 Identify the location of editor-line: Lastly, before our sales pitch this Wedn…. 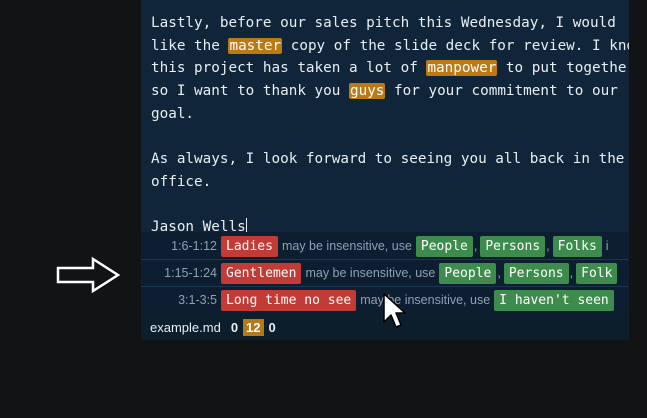
(390, 23).